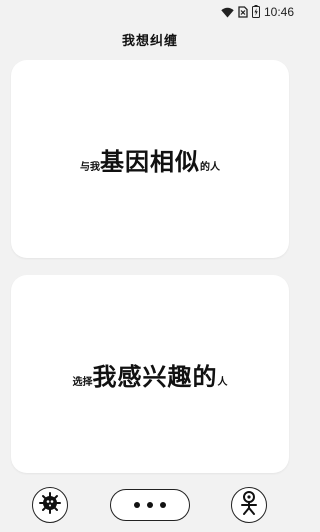 The height and width of the screenshot is (532, 320). I want to click on card-text: 与我 基因相似 的人, so click(150, 159).